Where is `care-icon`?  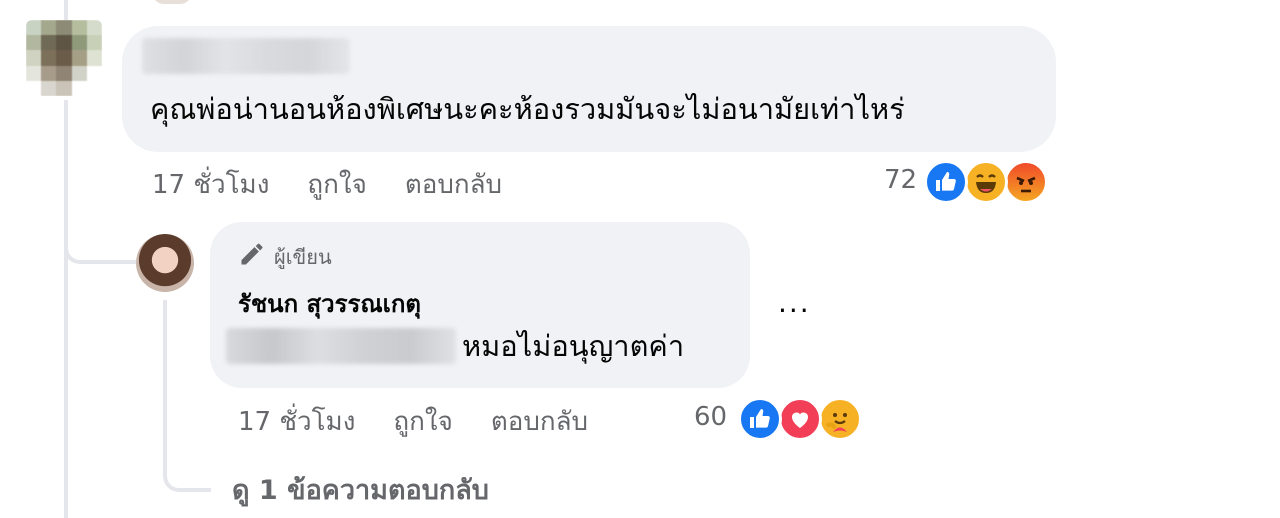 care-icon is located at coordinates (840, 419).